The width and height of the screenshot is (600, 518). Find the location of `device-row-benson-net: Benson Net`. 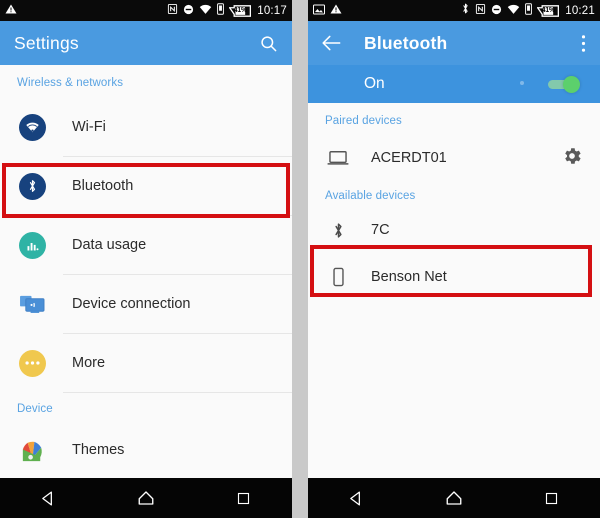

device-row-benson-net: Benson Net is located at coordinates (454, 277).